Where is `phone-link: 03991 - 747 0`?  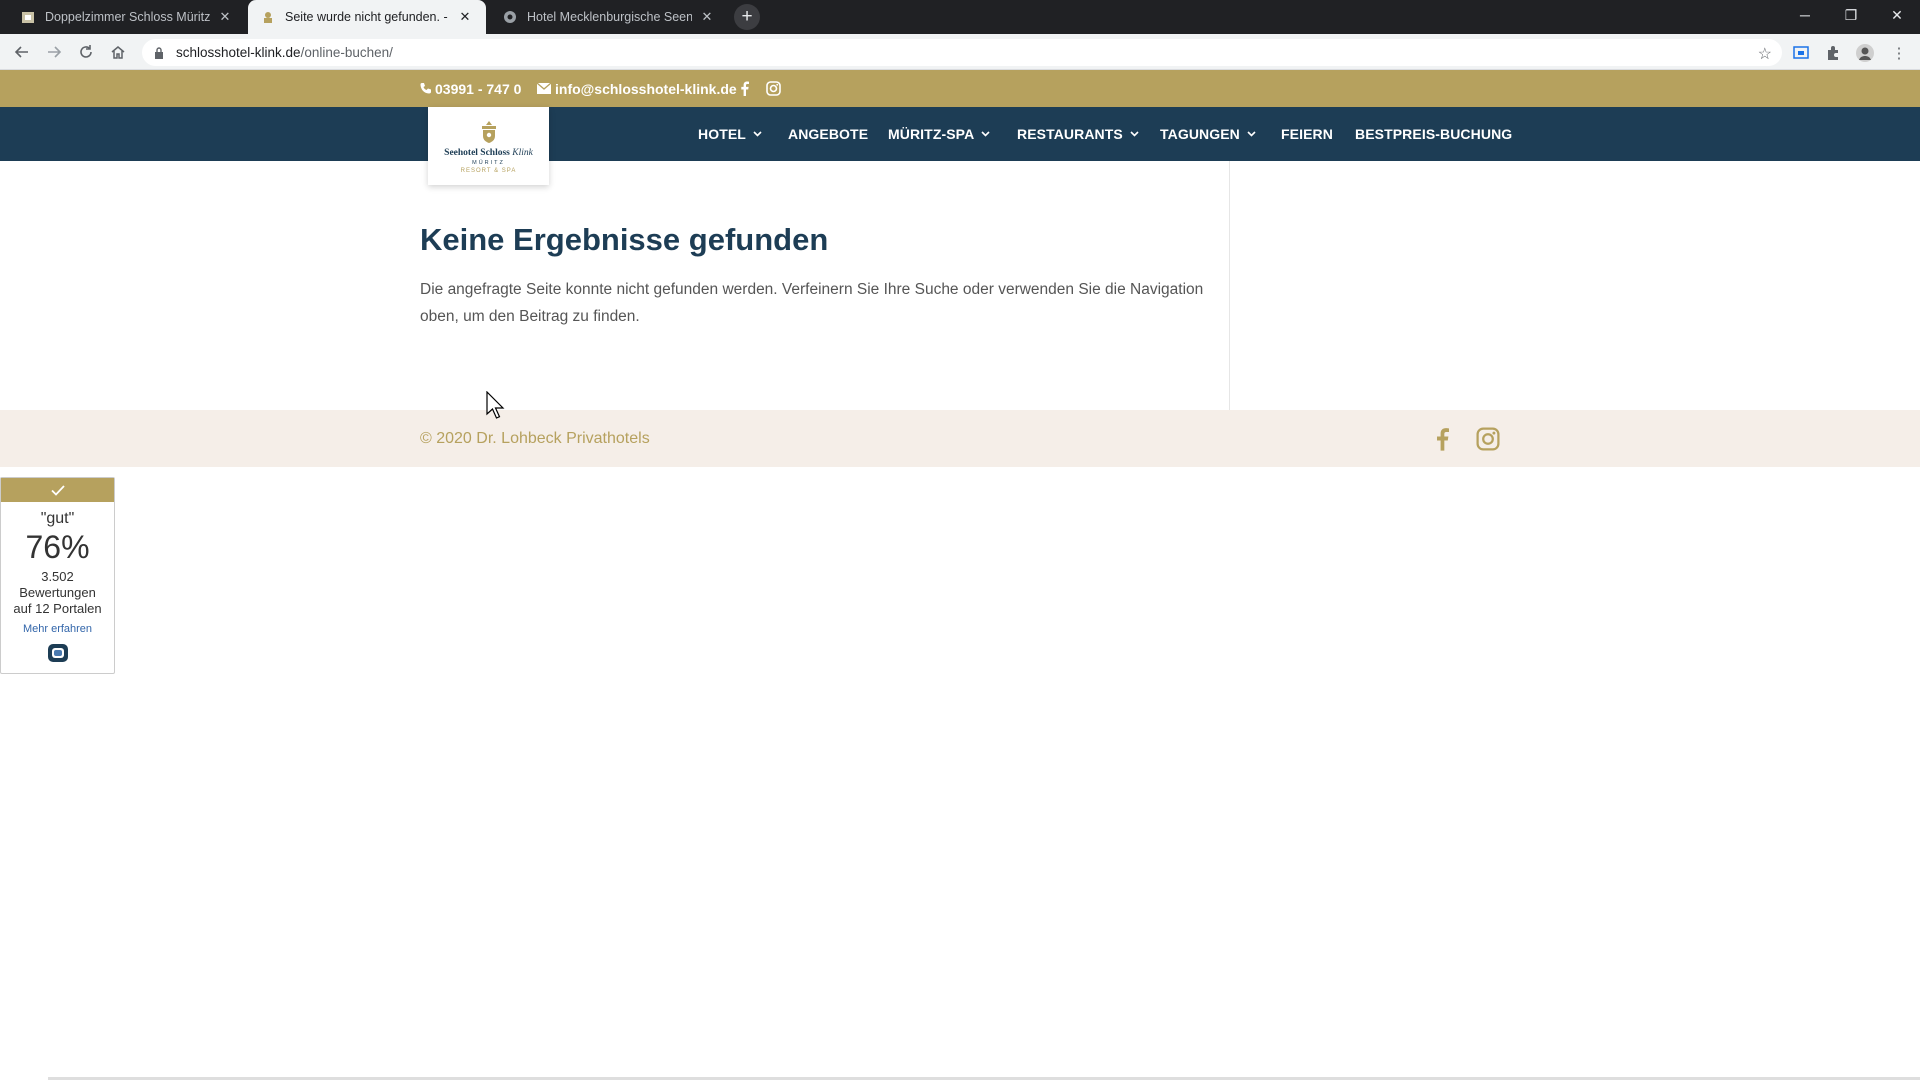 phone-link: 03991 - 747 0 is located at coordinates (470, 88).